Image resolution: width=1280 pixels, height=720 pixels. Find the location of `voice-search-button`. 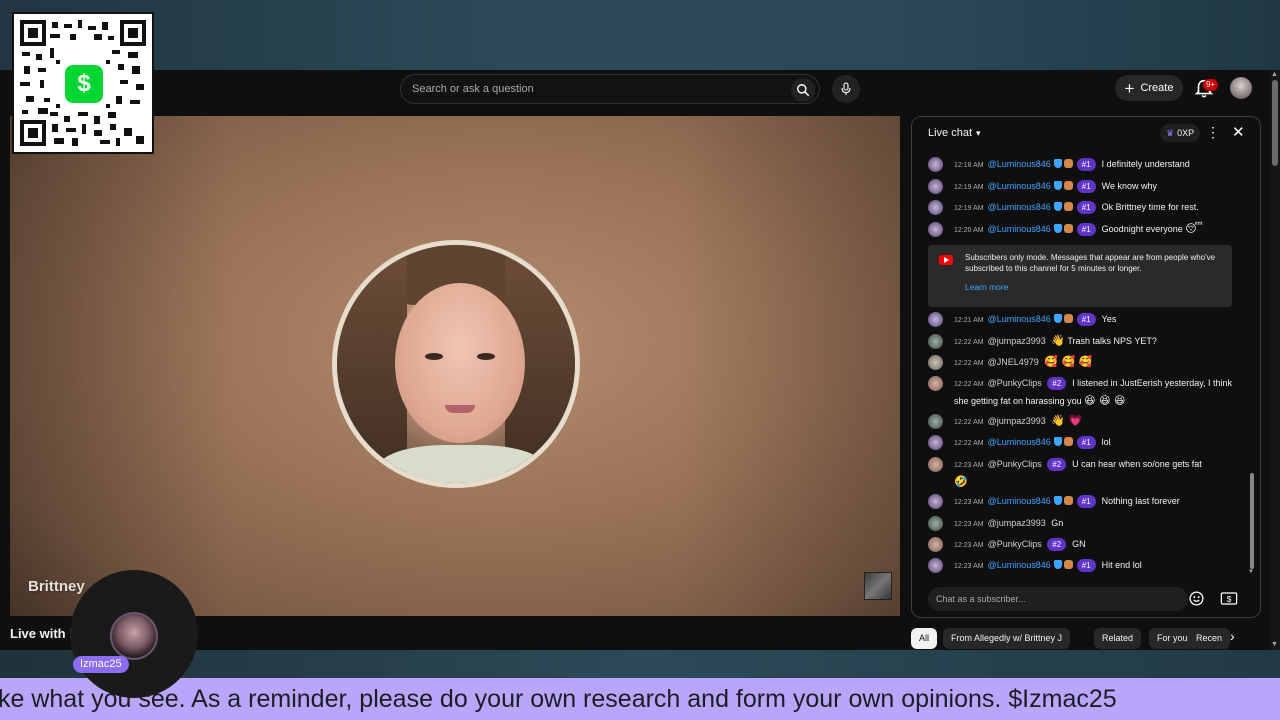

voice-search-button is located at coordinates (846, 89).